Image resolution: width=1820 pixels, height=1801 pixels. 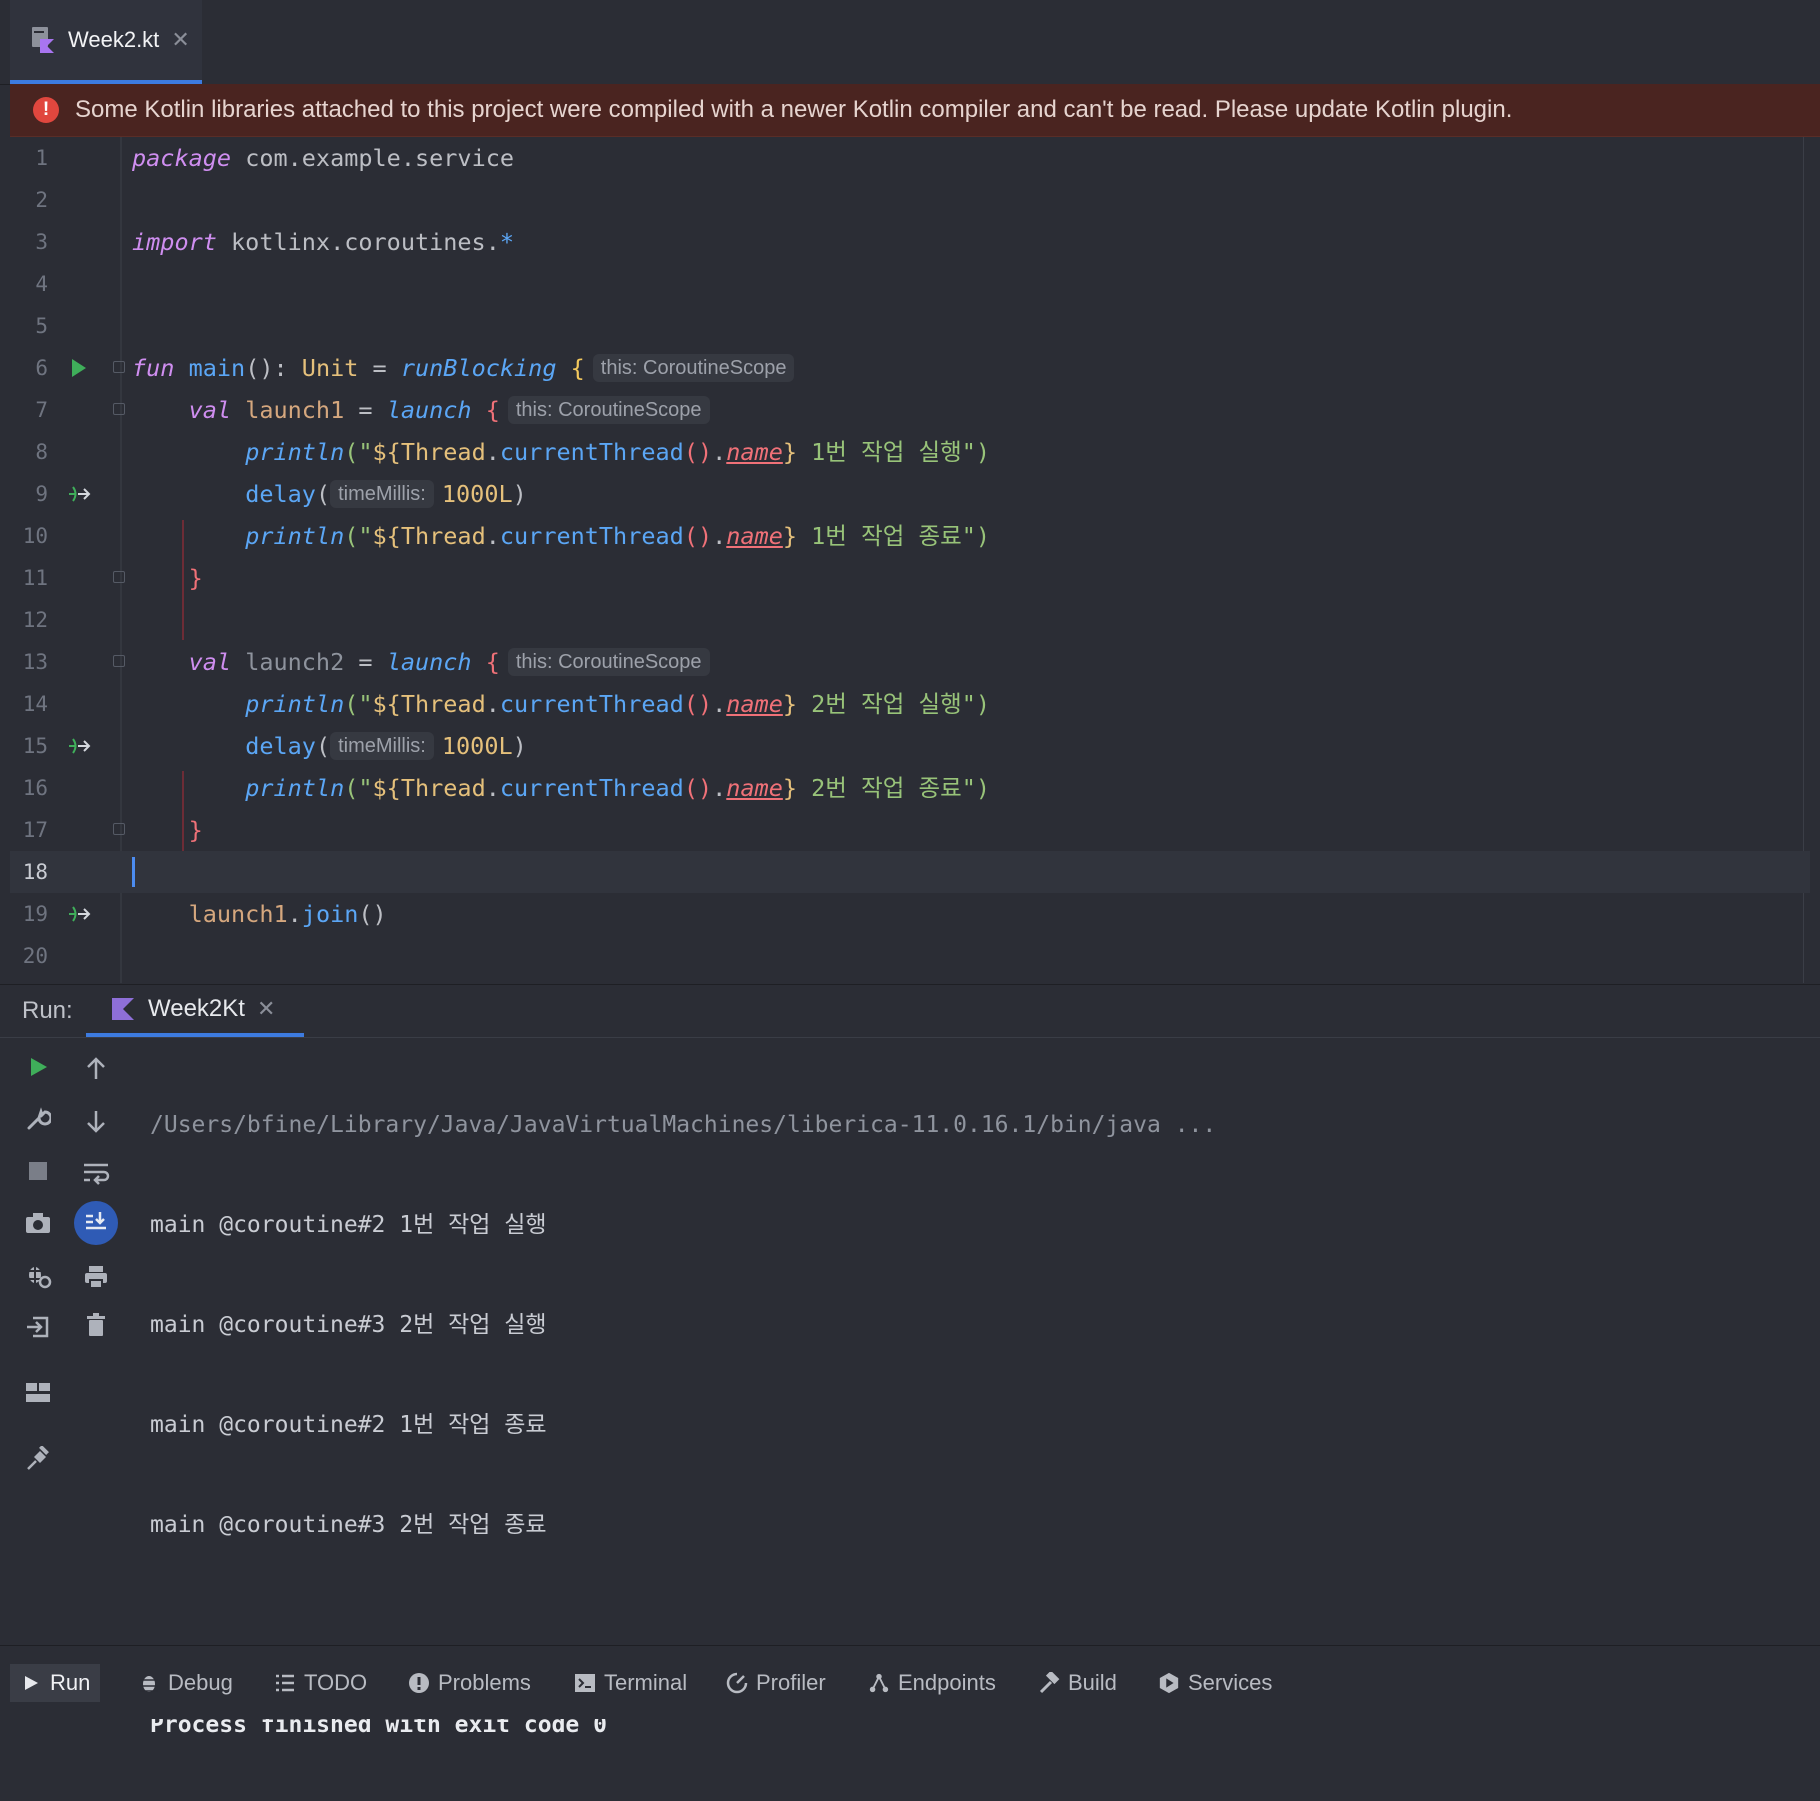 What do you see at coordinates (910, 200) in the screenshot?
I see `code-line: 2` at bounding box center [910, 200].